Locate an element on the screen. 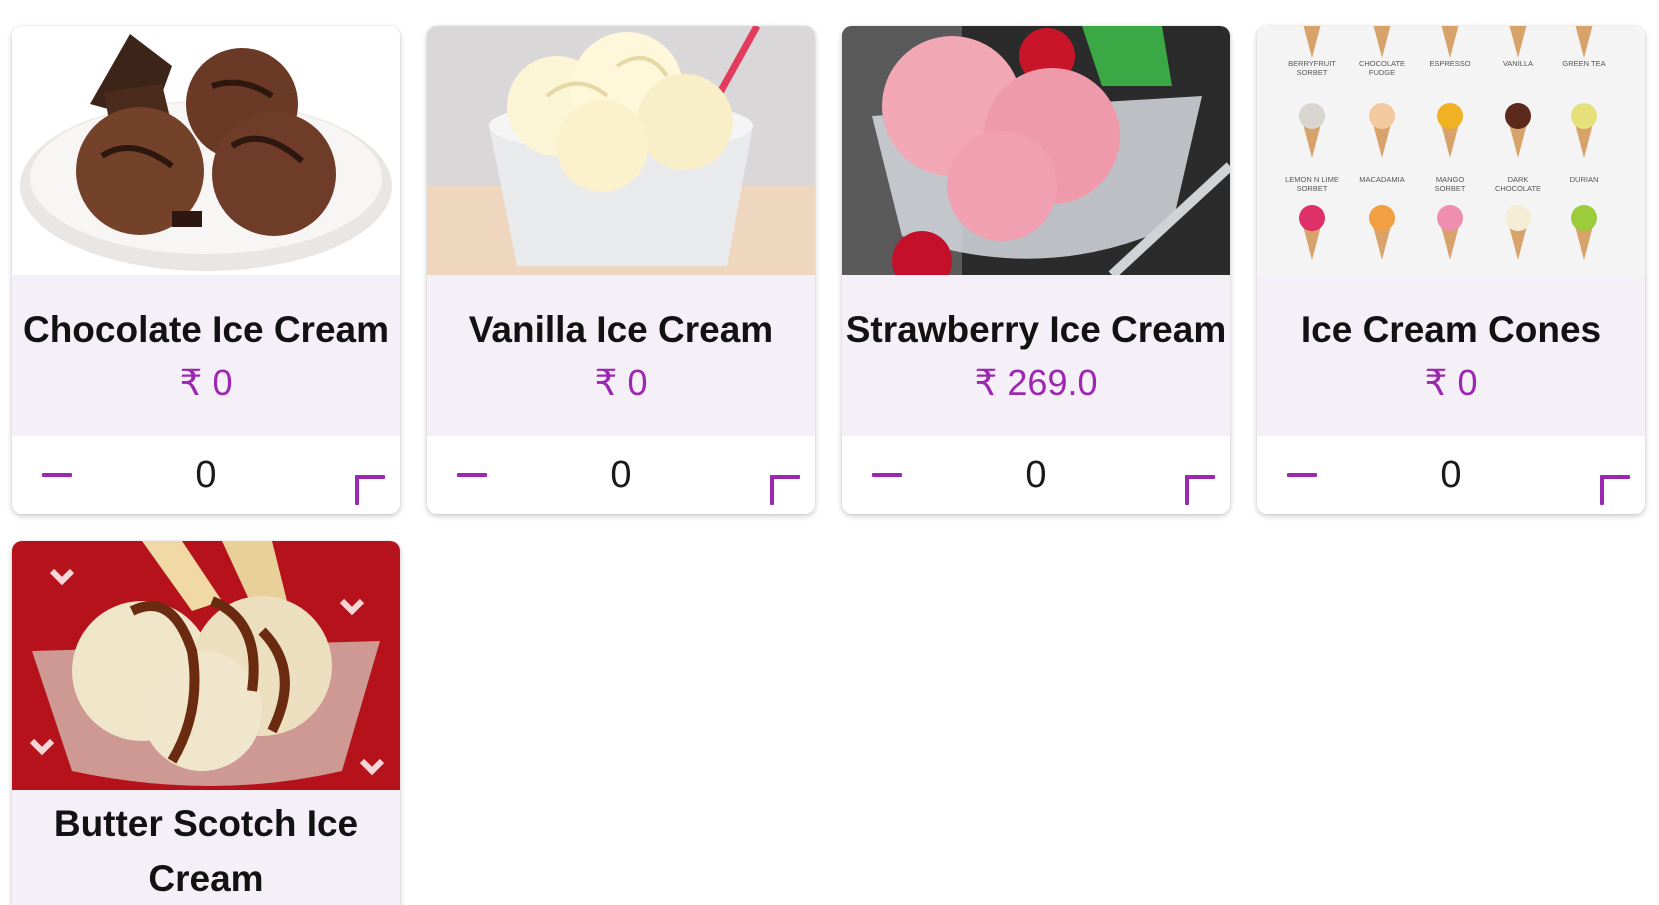 The width and height of the screenshot is (1659, 905). product-name: Vanilla Ice Cream is located at coordinates (621, 329).